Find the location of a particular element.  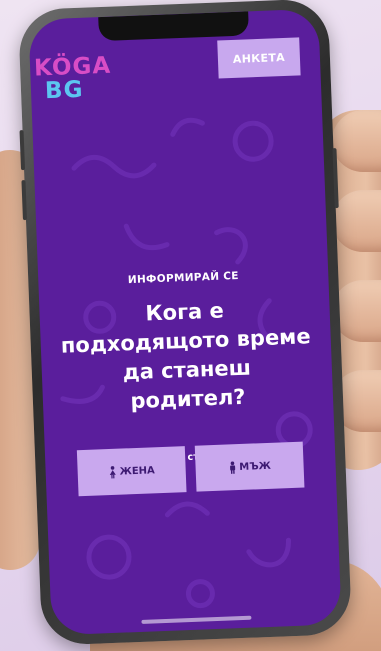

male-figure-icon is located at coordinates (232, 467).